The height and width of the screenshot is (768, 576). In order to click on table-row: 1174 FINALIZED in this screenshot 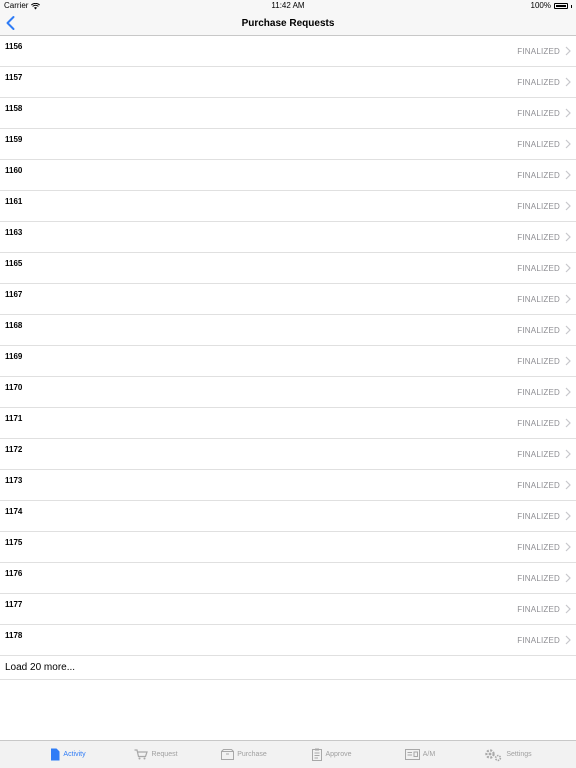, I will do `click(288, 516)`.